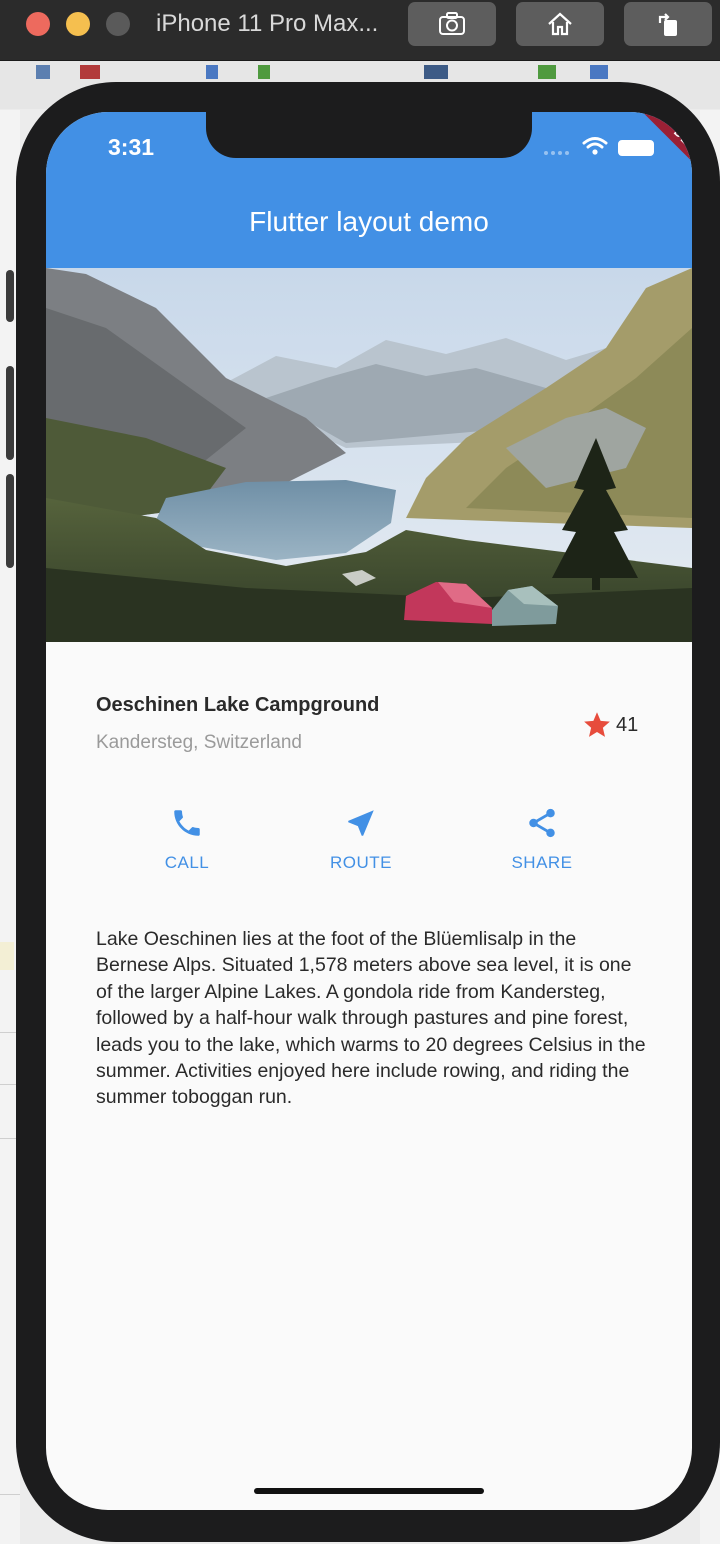 The width and height of the screenshot is (720, 1544). What do you see at coordinates (542, 823) in the screenshot?
I see `share-icon` at bounding box center [542, 823].